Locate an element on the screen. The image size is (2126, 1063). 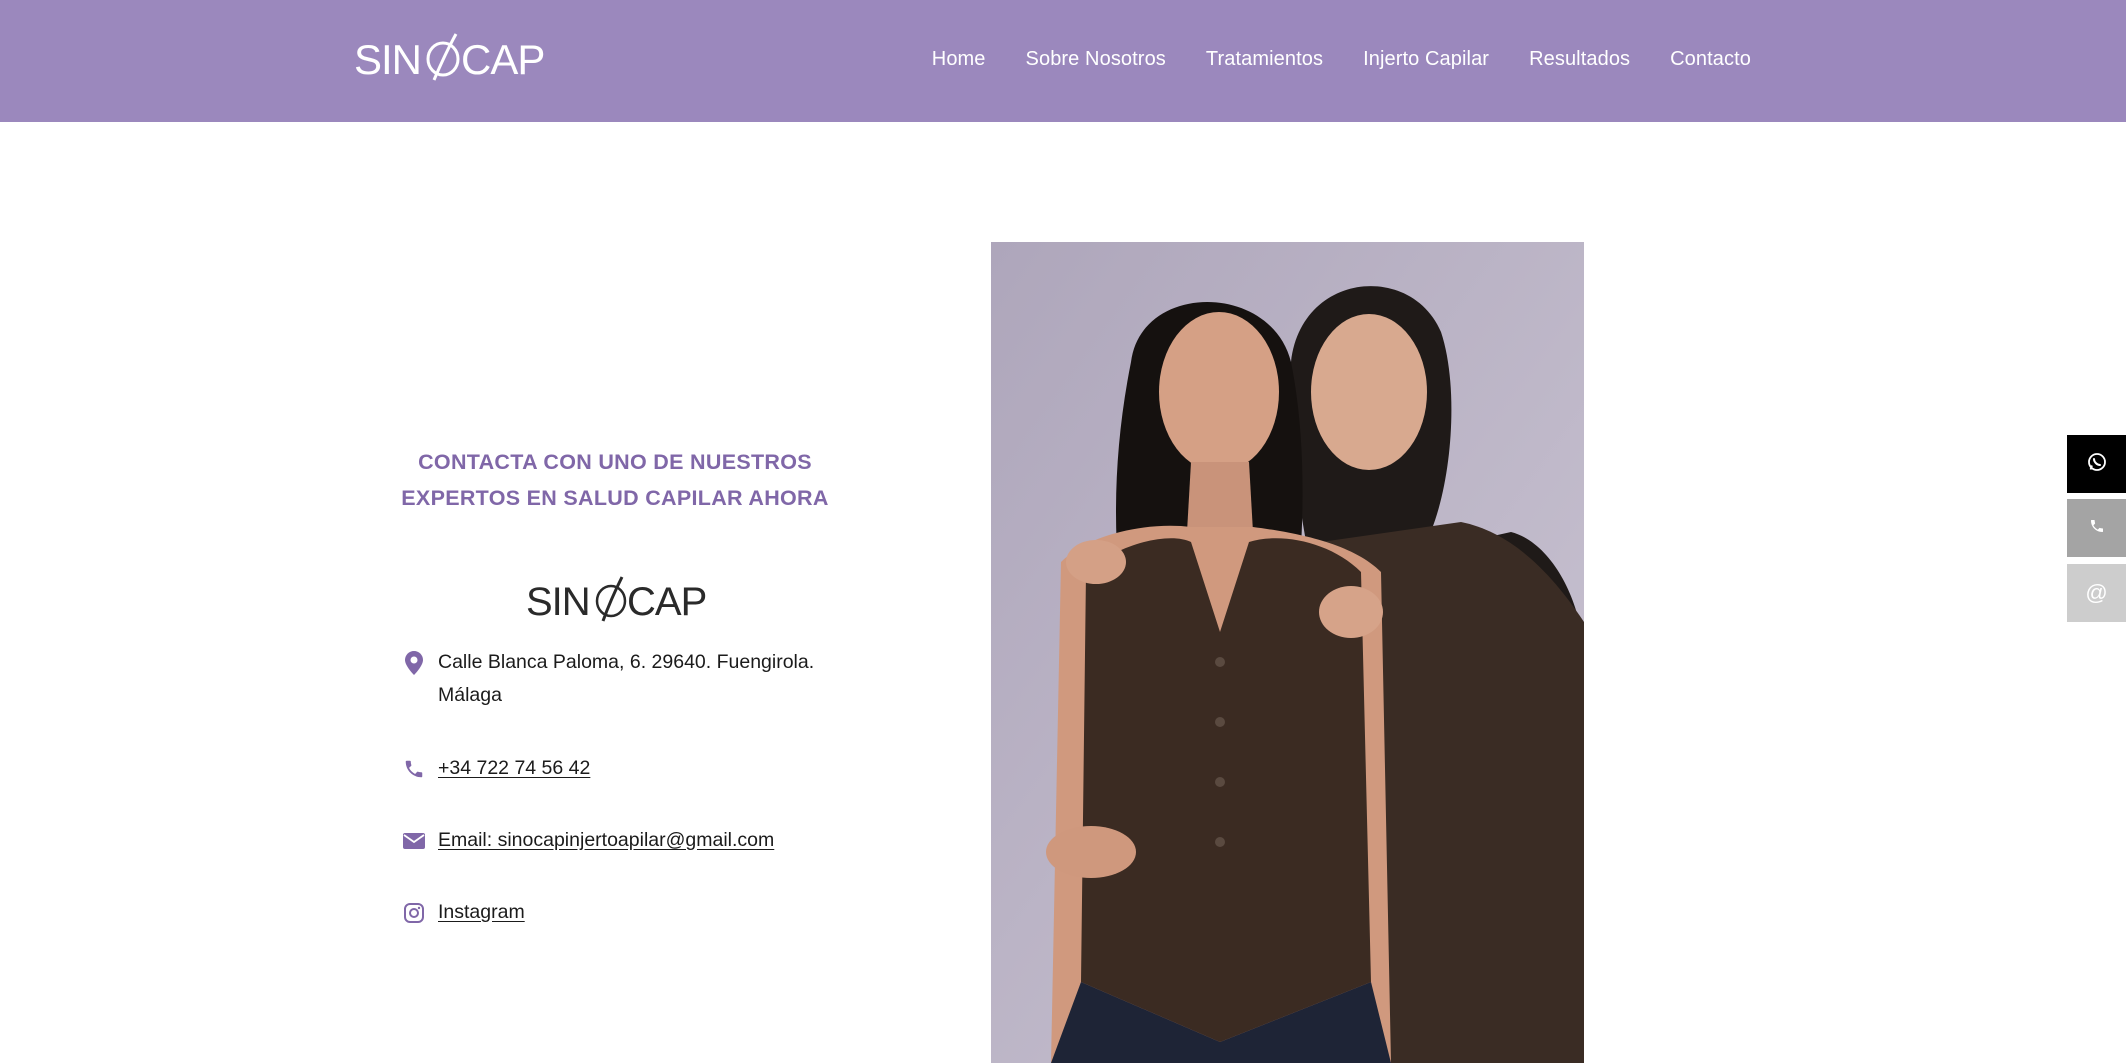
instagram-item: Instagram is located at coordinates (463, 912).